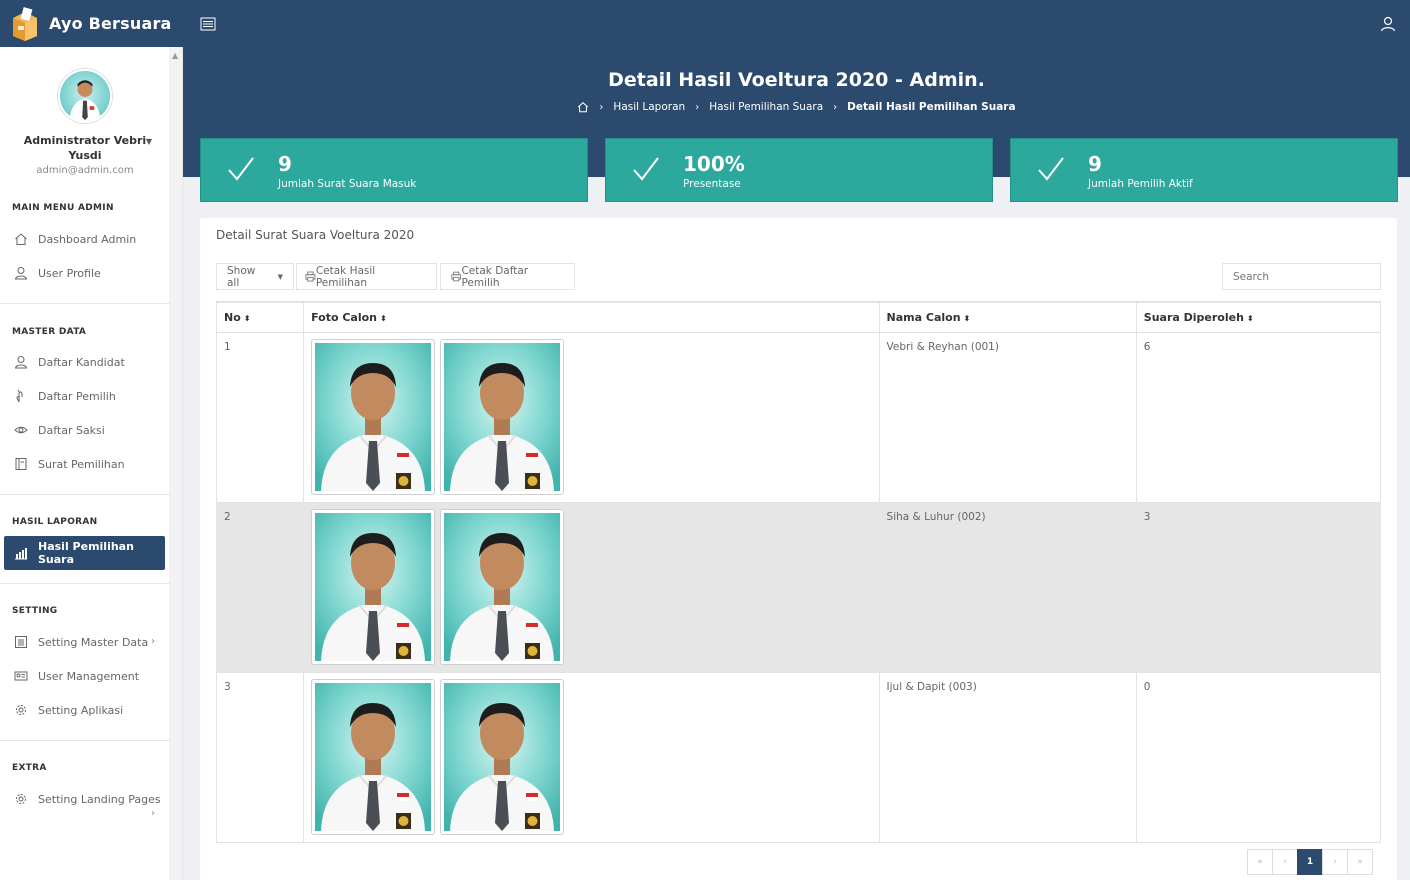  What do you see at coordinates (69, 273) in the screenshot?
I see `sidebar-item-label: User Profile` at bounding box center [69, 273].